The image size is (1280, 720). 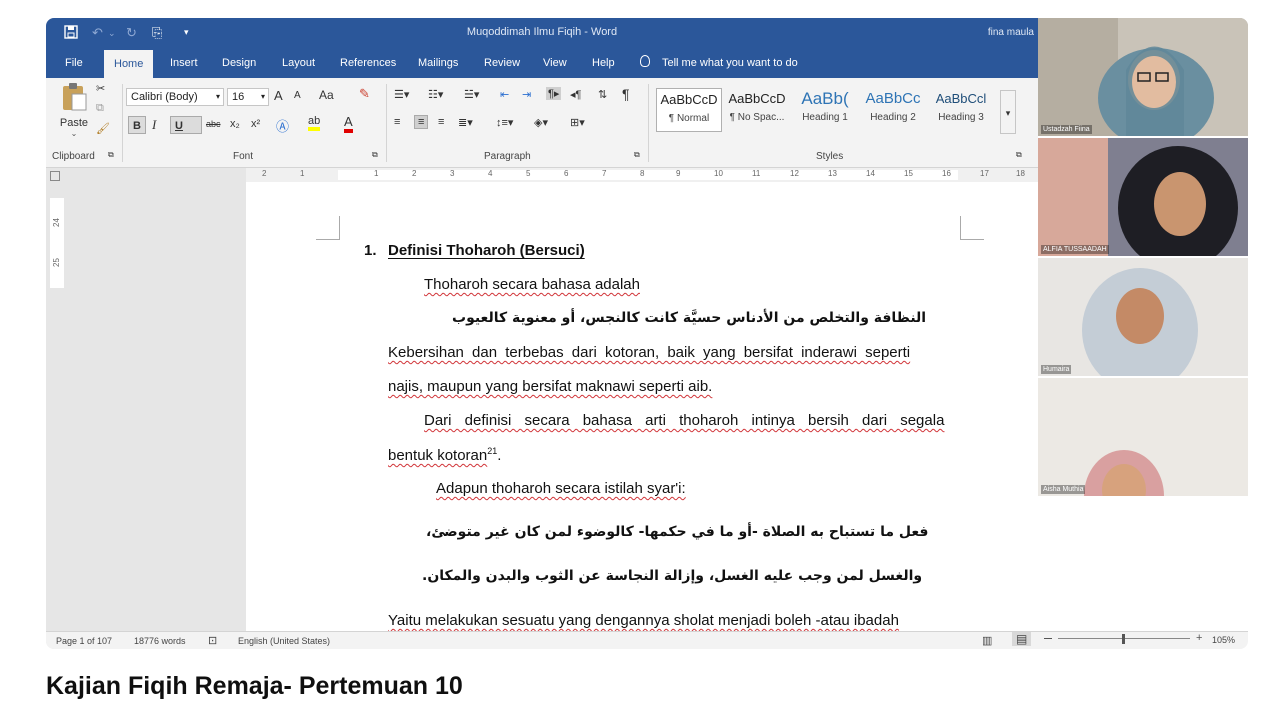 What do you see at coordinates (502, 63) in the screenshot?
I see `tab-review: Review` at bounding box center [502, 63].